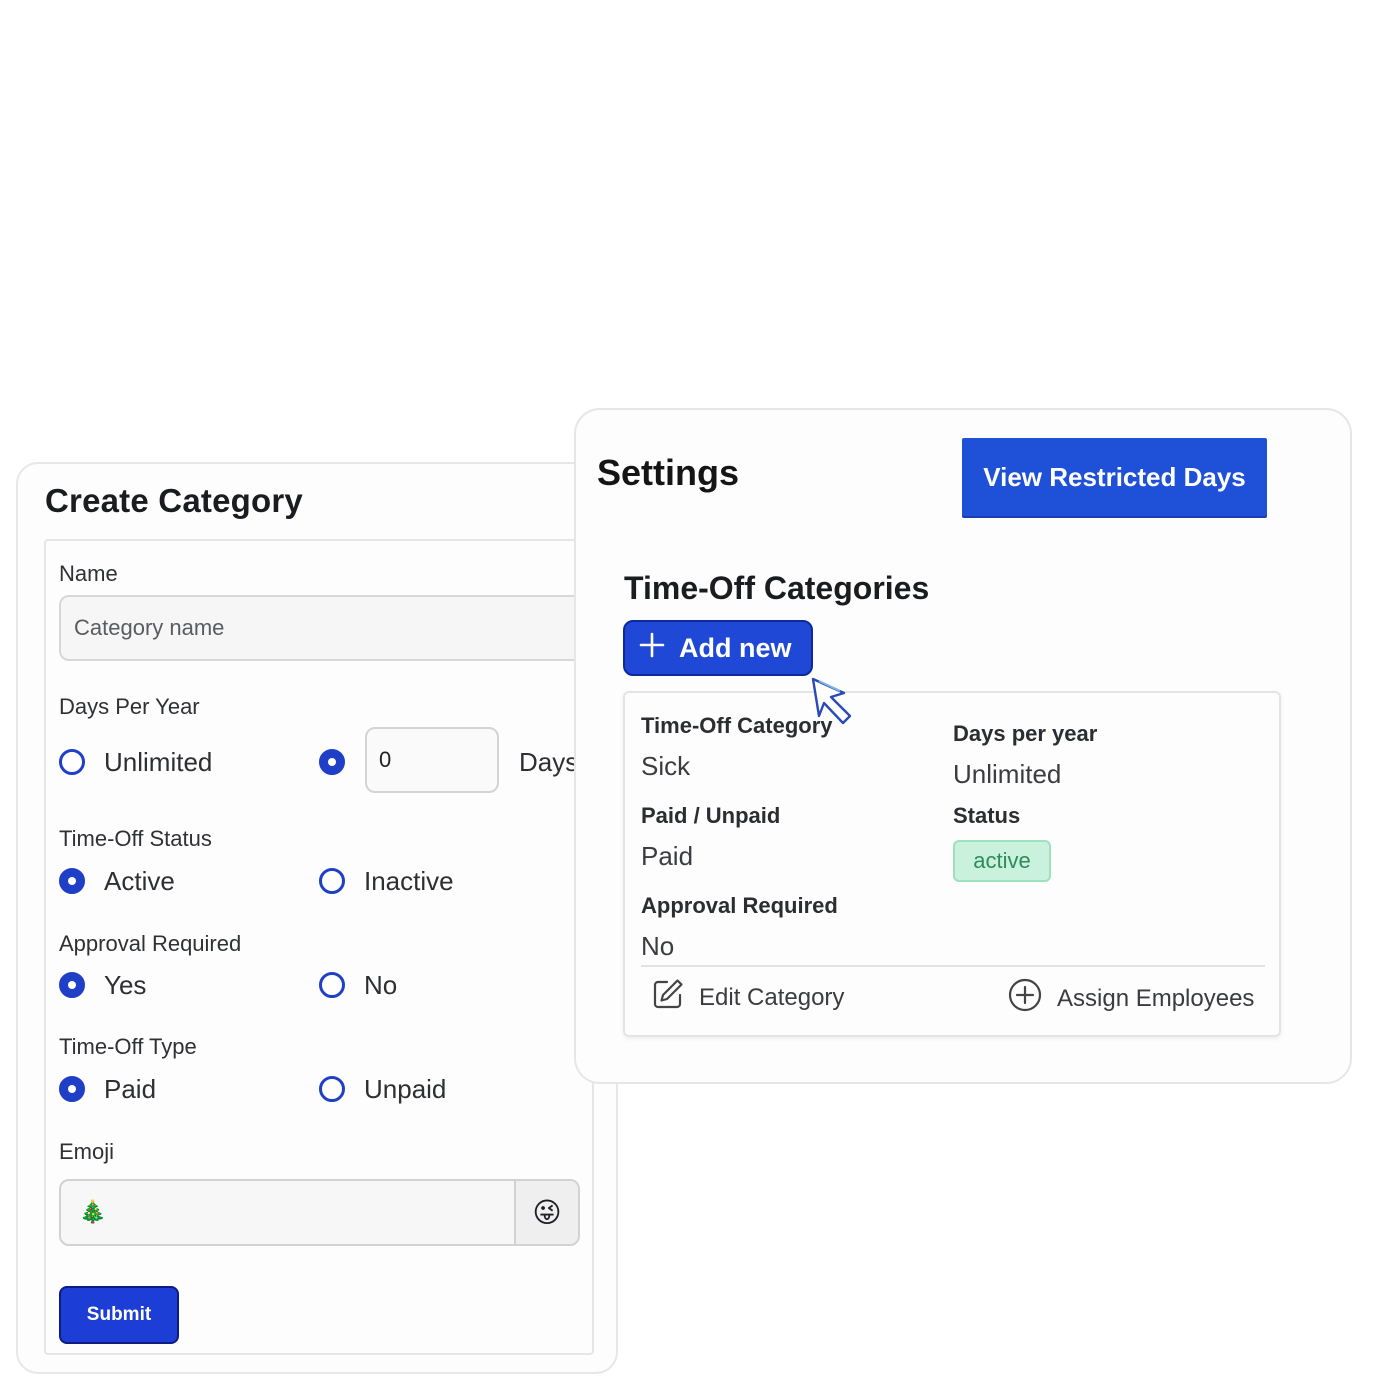 Image resolution: width=1400 pixels, height=1400 pixels. Describe the element at coordinates (332, 881) in the screenshot. I see `radio-inactive` at that location.